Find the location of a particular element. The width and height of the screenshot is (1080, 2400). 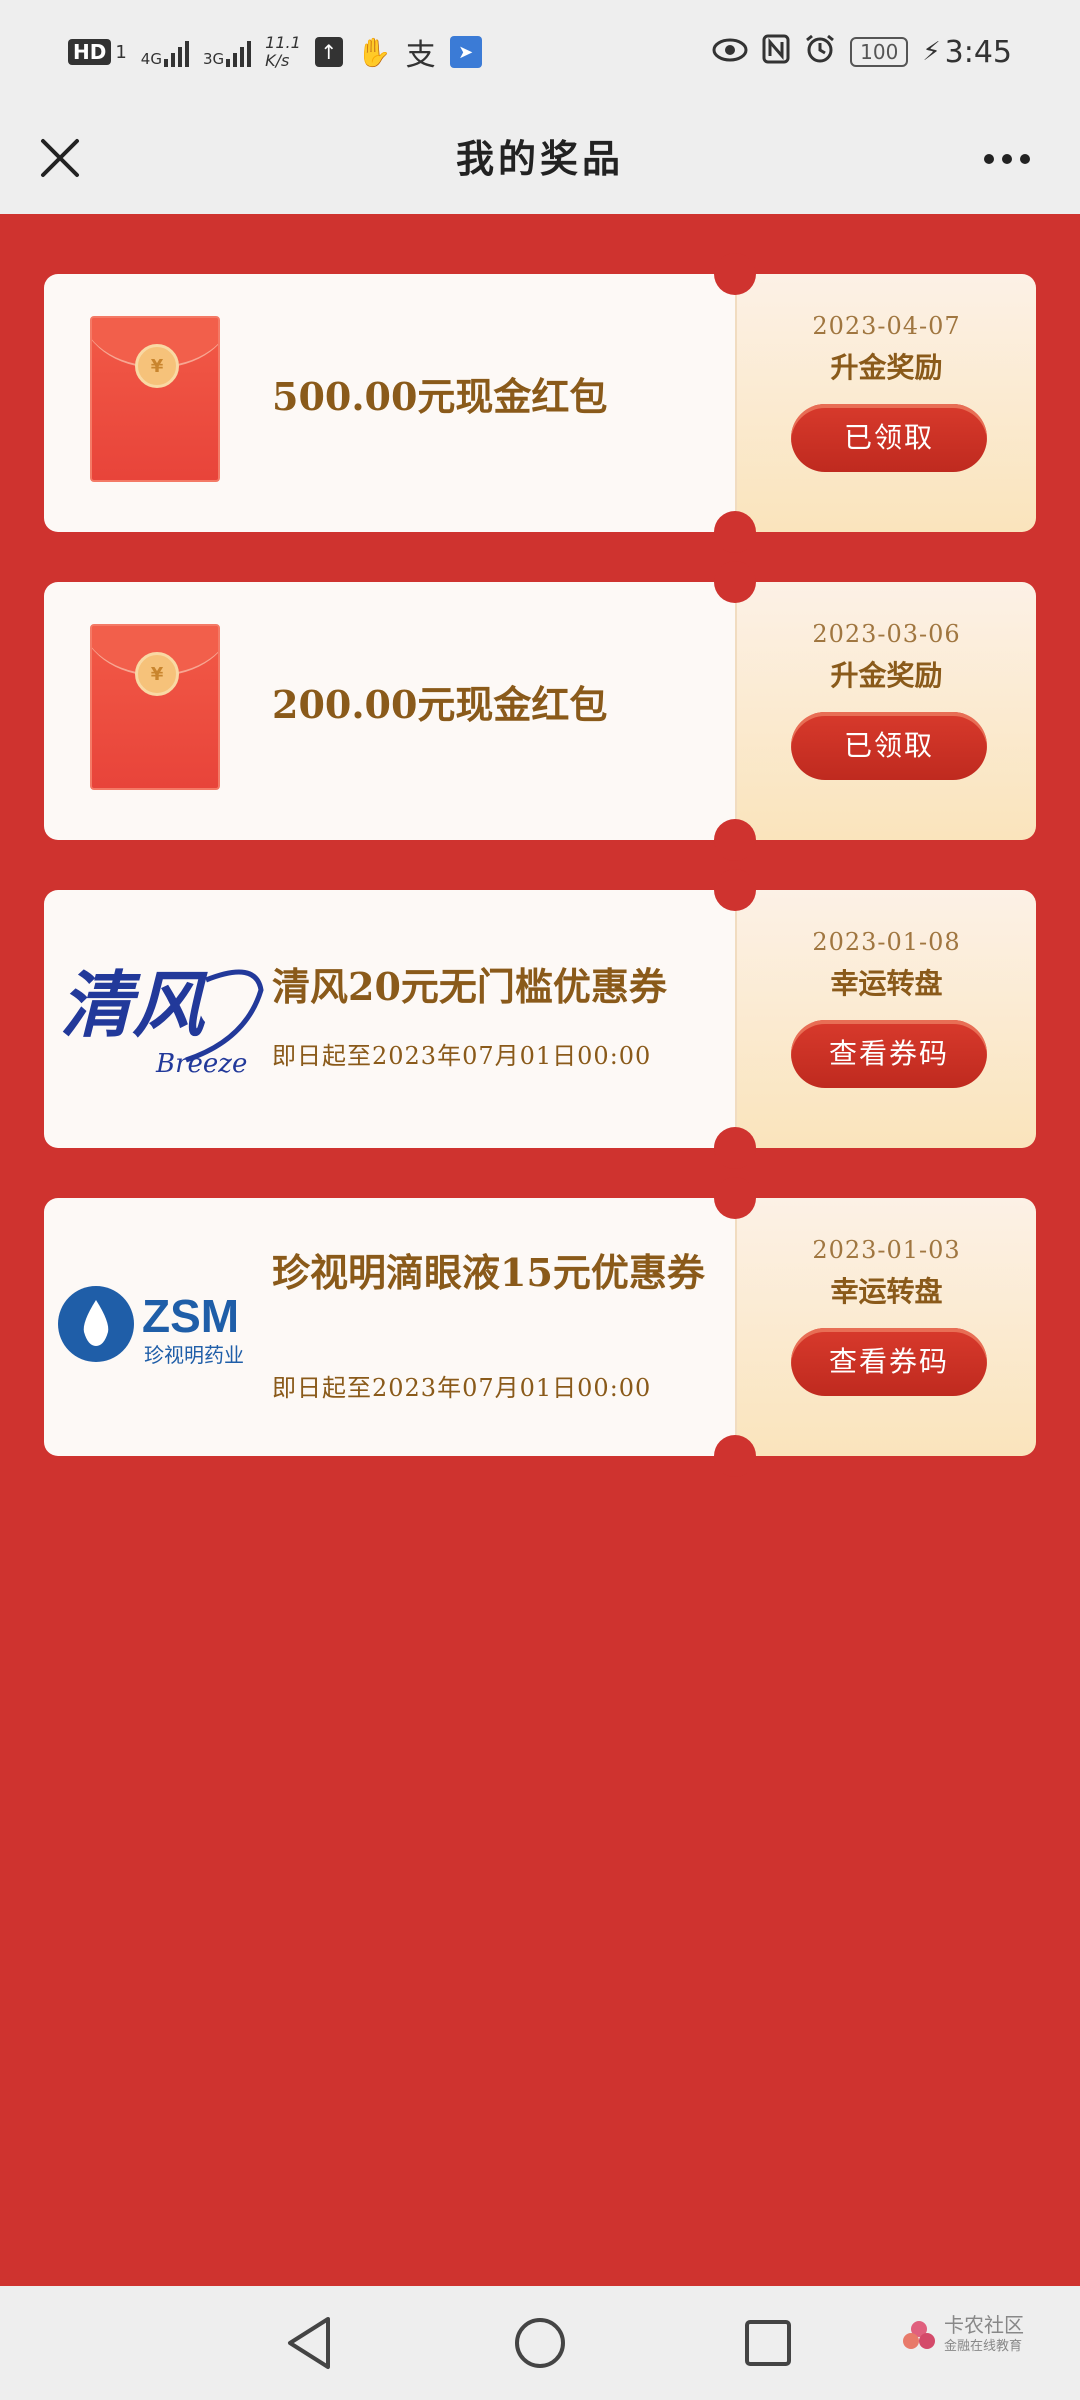

network-speed: 11.1 K/s is located at coordinates (283, 52).